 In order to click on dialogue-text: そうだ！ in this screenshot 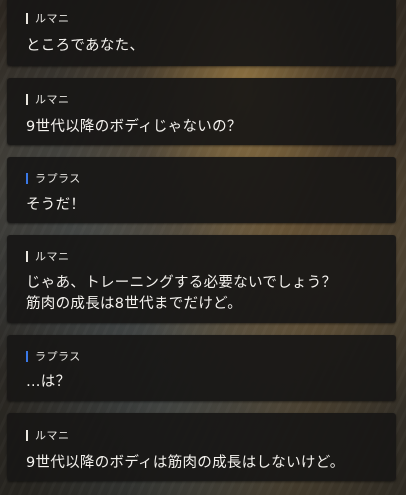, I will do `click(56, 205)`.